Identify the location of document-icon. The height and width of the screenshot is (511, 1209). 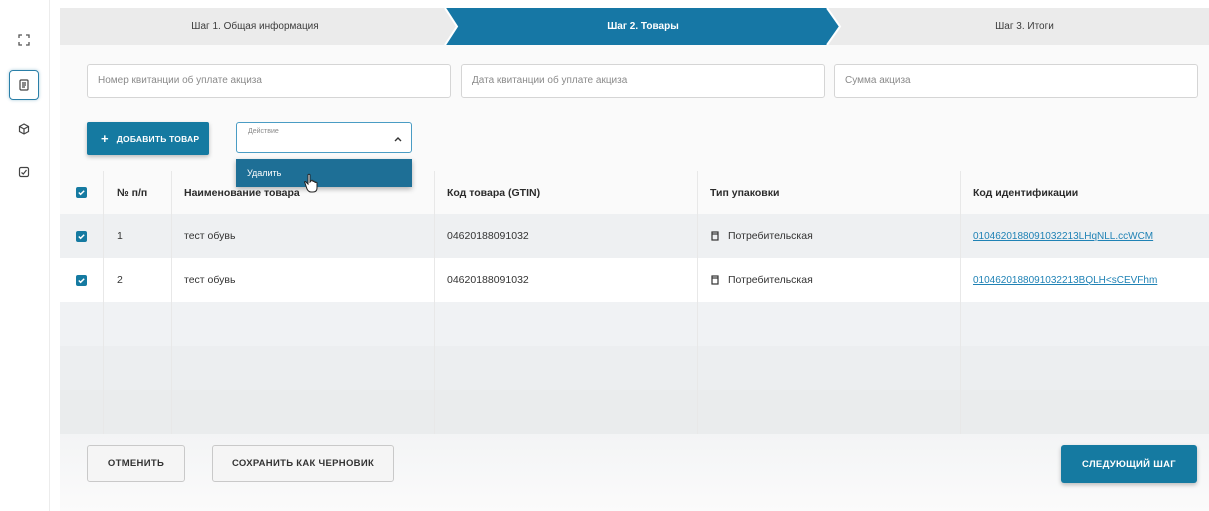
(24, 85).